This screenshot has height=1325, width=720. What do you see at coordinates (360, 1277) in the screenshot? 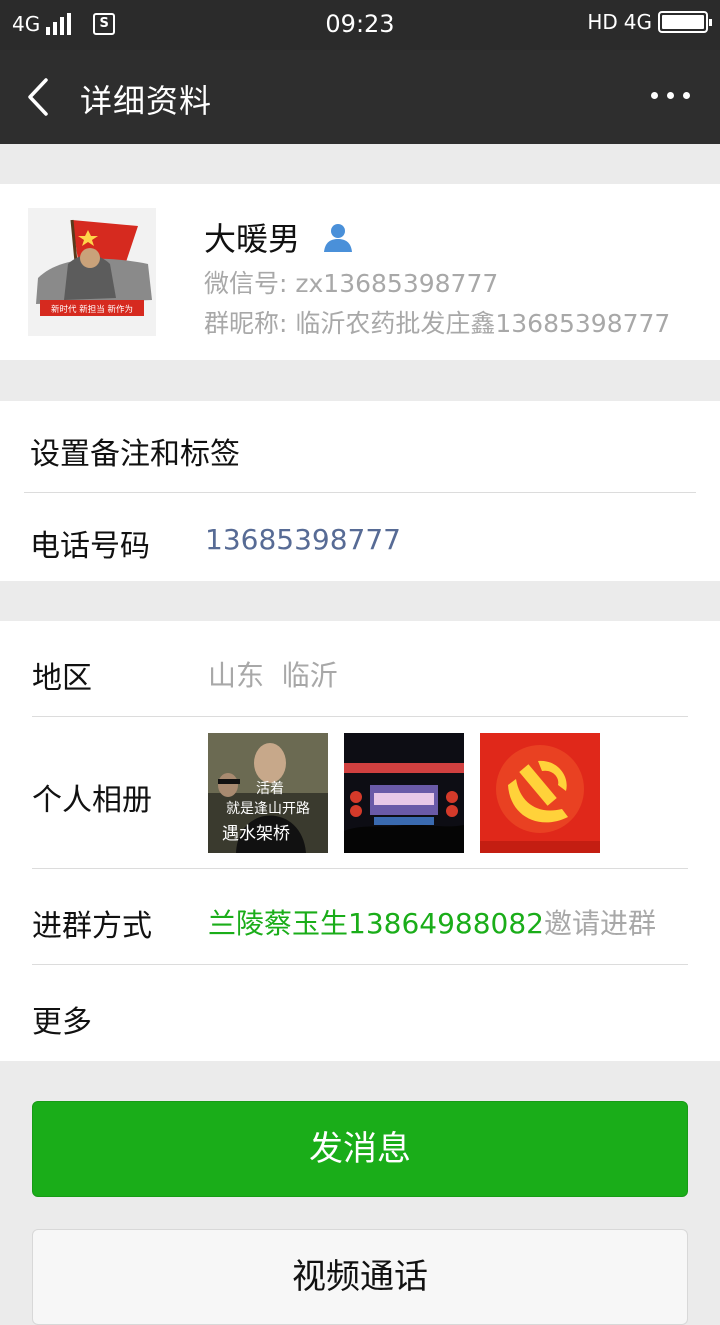
I see `video-call-button: 视频通话` at bounding box center [360, 1277].